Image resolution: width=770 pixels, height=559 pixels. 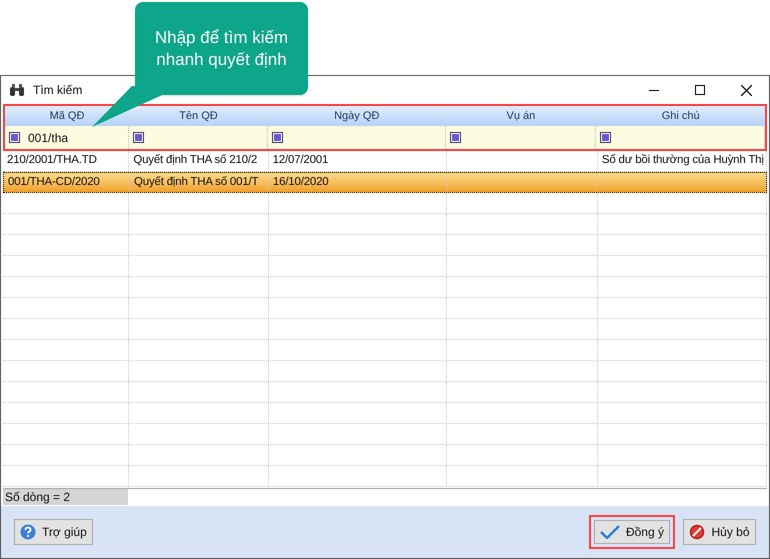 I want to click on help-button: Trợ giúp, so click(x=53, y=532).